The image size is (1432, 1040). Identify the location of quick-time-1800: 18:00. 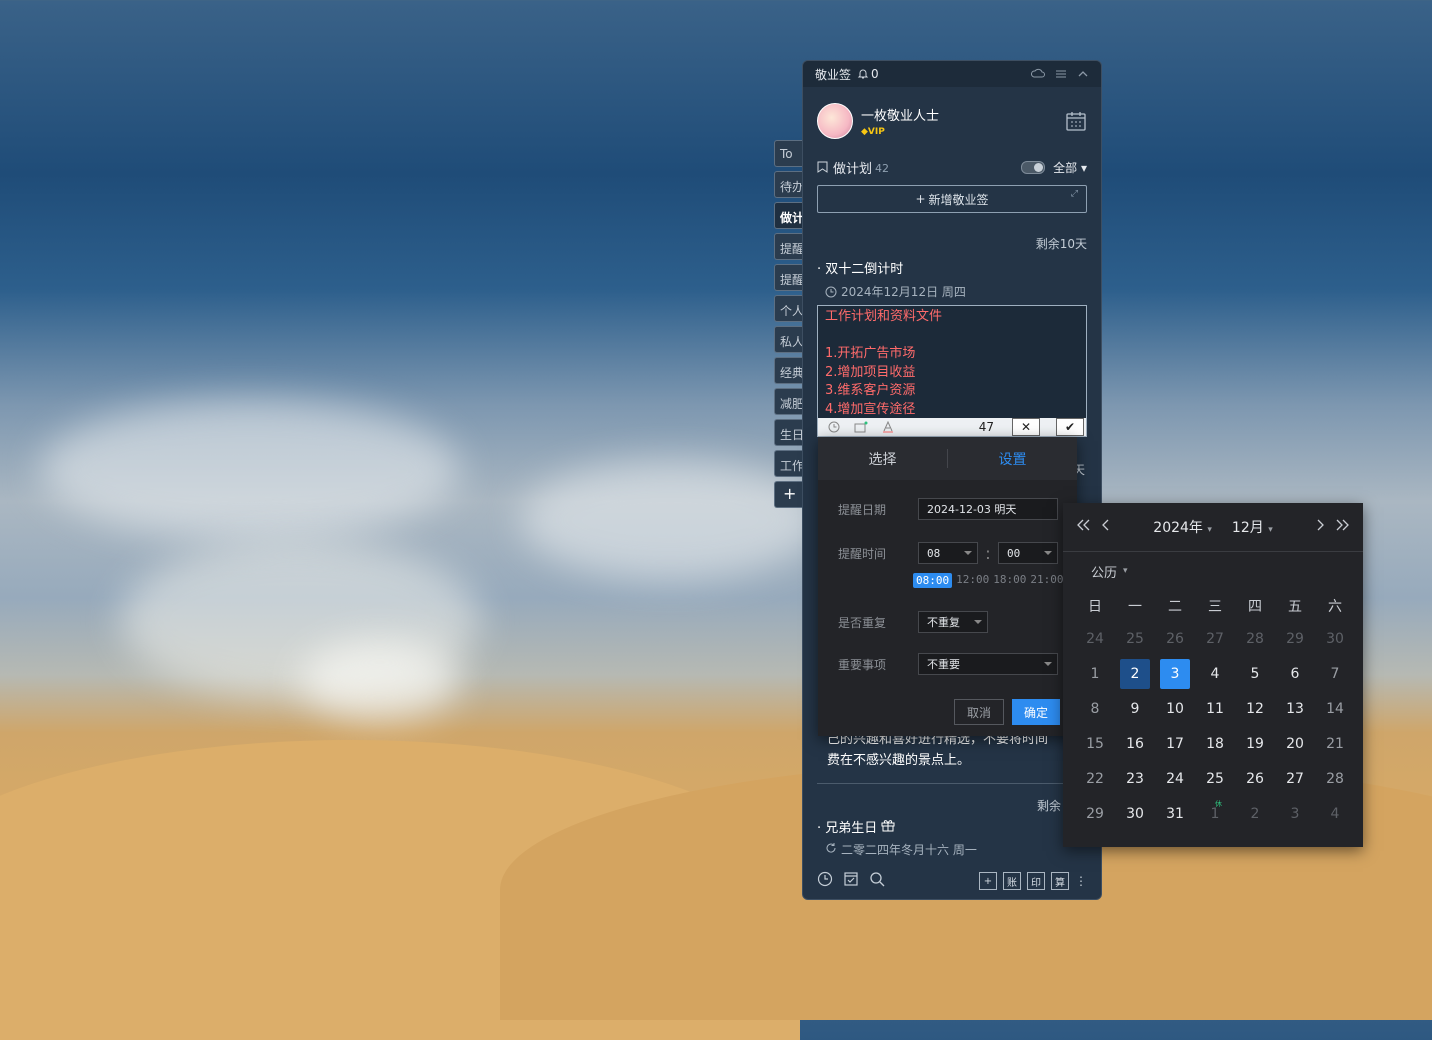
(1009, 580).